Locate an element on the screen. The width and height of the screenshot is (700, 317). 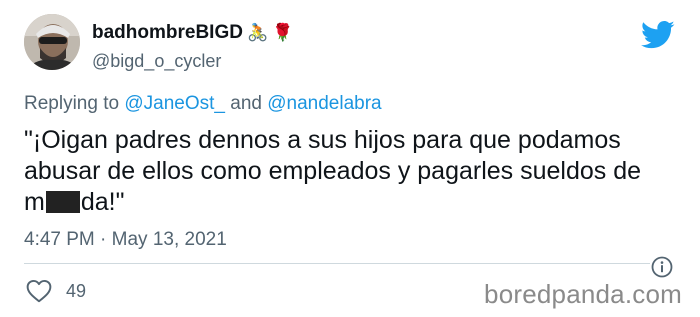
display-name: badhombreBIGD 🚴 🌹 is located at coordinates (192, 33).